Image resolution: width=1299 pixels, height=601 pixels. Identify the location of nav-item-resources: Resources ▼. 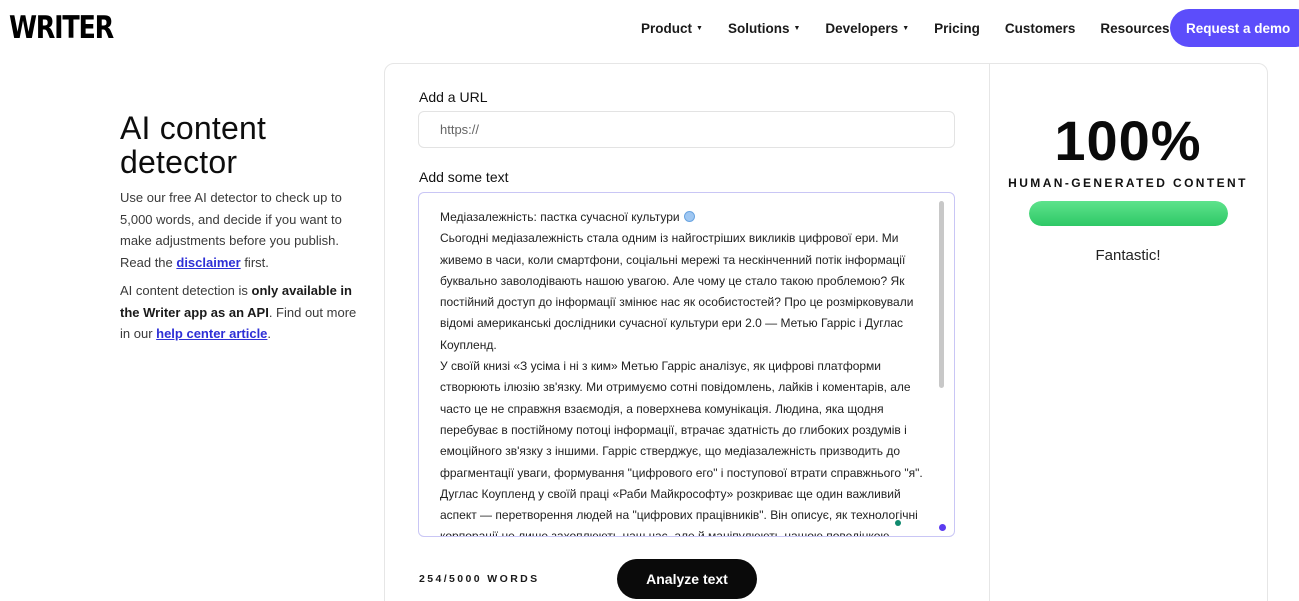
(1140, 28).